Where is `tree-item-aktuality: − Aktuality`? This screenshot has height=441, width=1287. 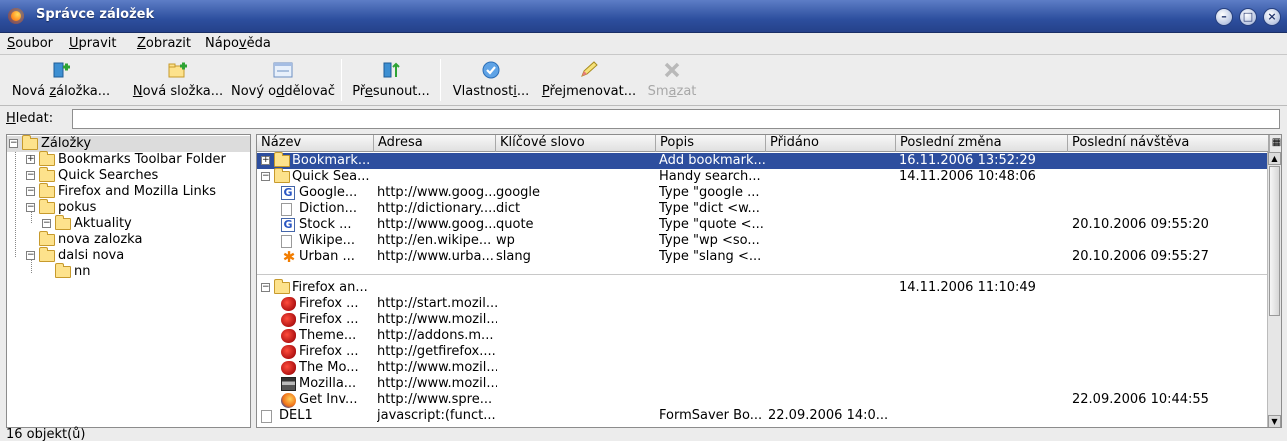 tree-item-aktuality: − Aktuality is located at coordinates (128, 223).